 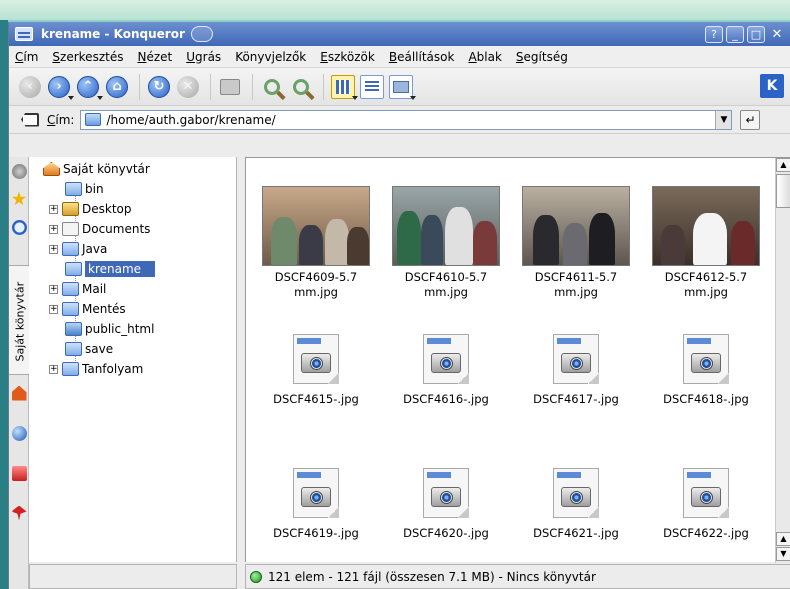 I want to click on back-icon: ‹, so click(x=30, y=86).